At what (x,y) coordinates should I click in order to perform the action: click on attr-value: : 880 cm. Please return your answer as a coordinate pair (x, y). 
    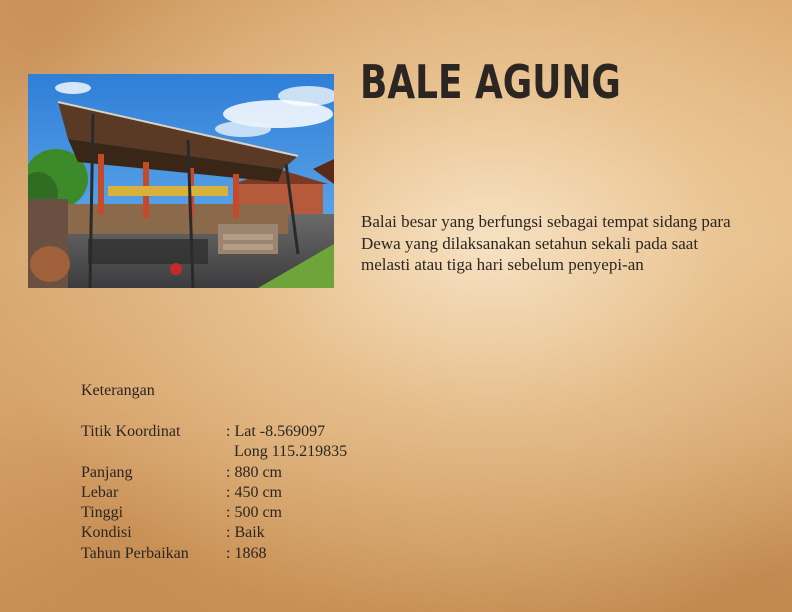
    Looking at the image, I should click on (254, 472).